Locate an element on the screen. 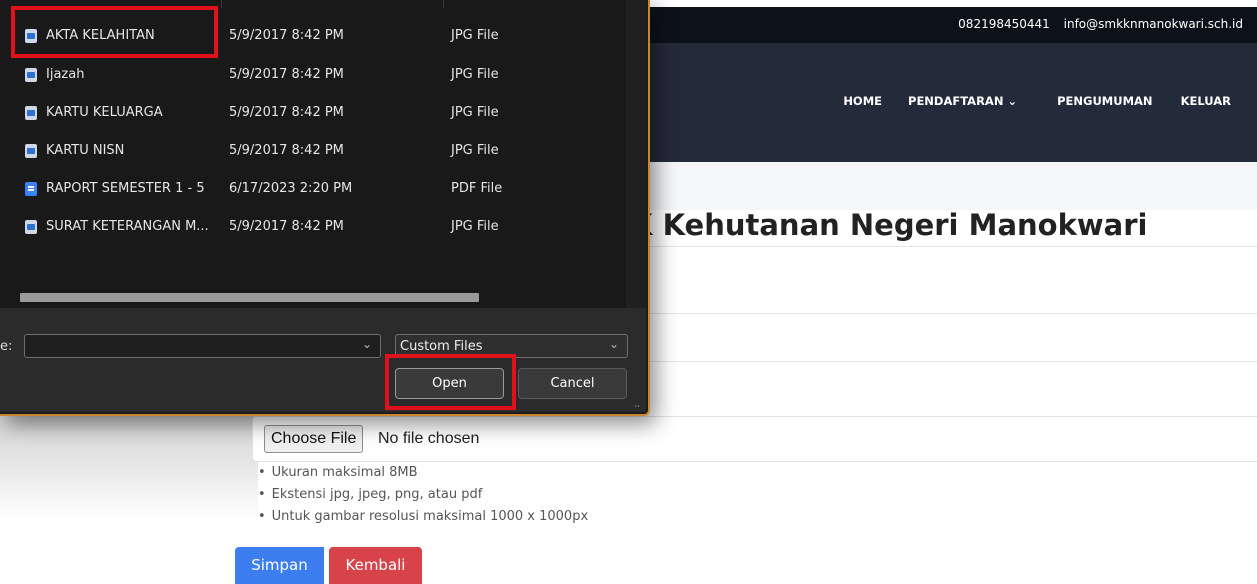  file-type-value: Custom Files is located at coordinates (441, 346).